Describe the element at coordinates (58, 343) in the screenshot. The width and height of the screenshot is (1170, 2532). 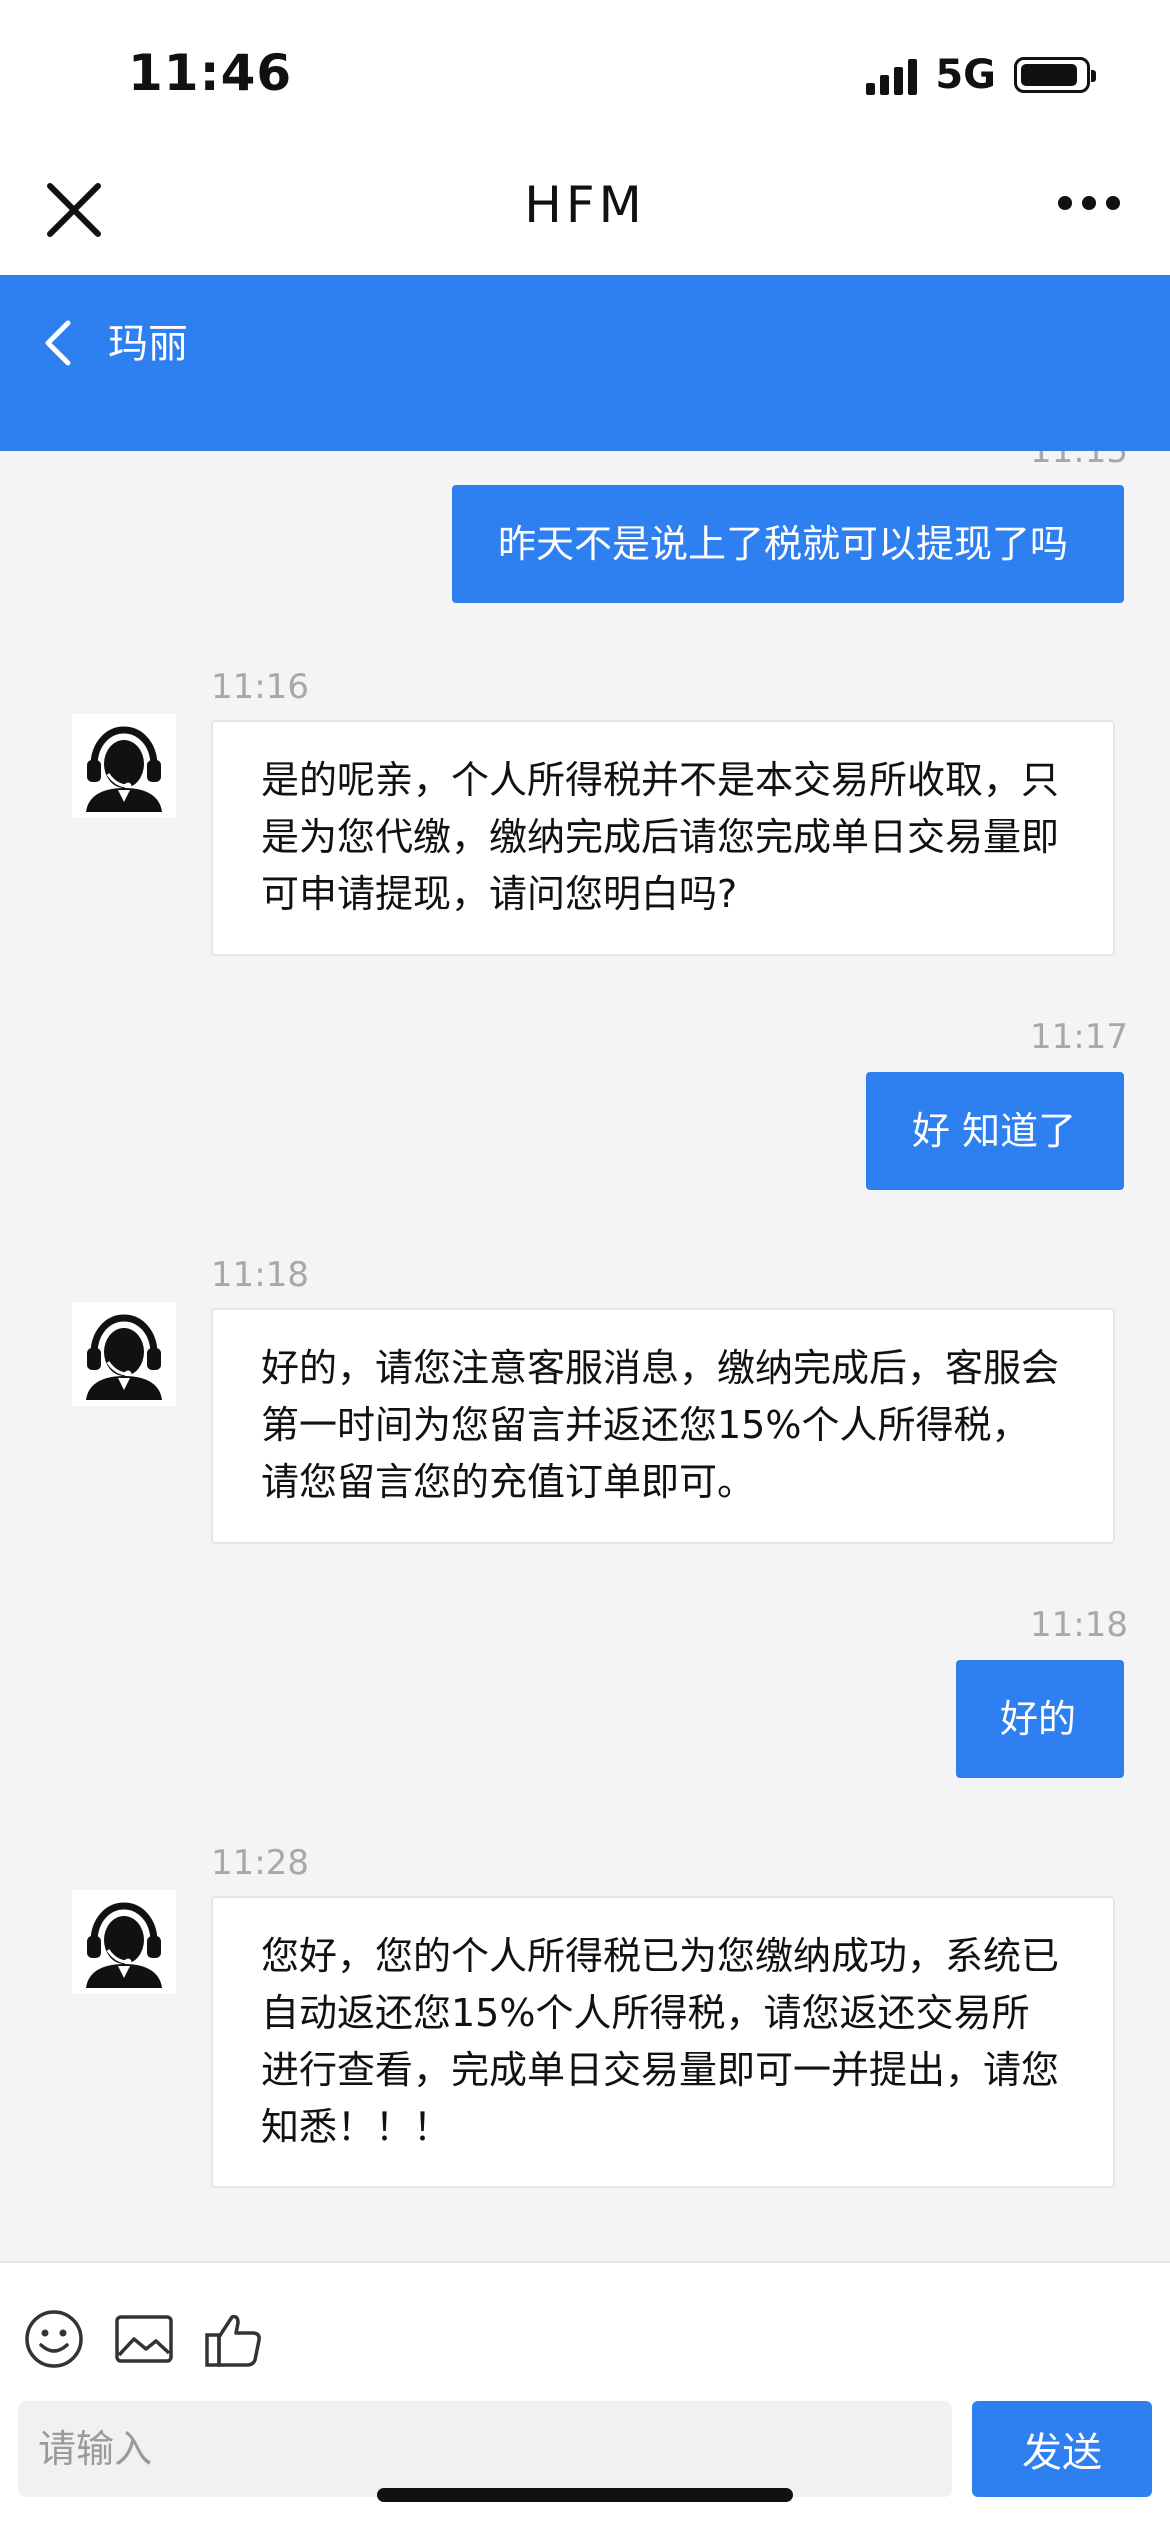
I see `back-arrow-icon` at that location.